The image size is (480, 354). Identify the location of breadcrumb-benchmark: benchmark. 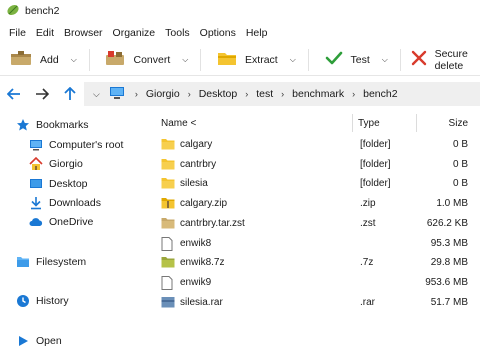
(318, 94).